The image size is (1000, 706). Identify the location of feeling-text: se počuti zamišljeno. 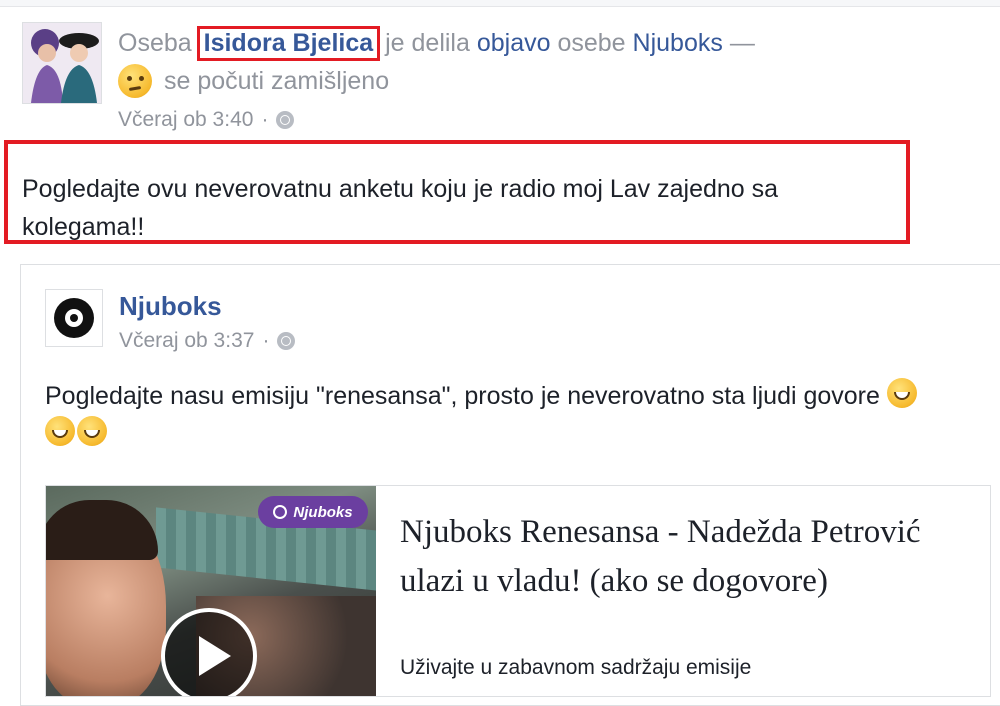
(277, 80).